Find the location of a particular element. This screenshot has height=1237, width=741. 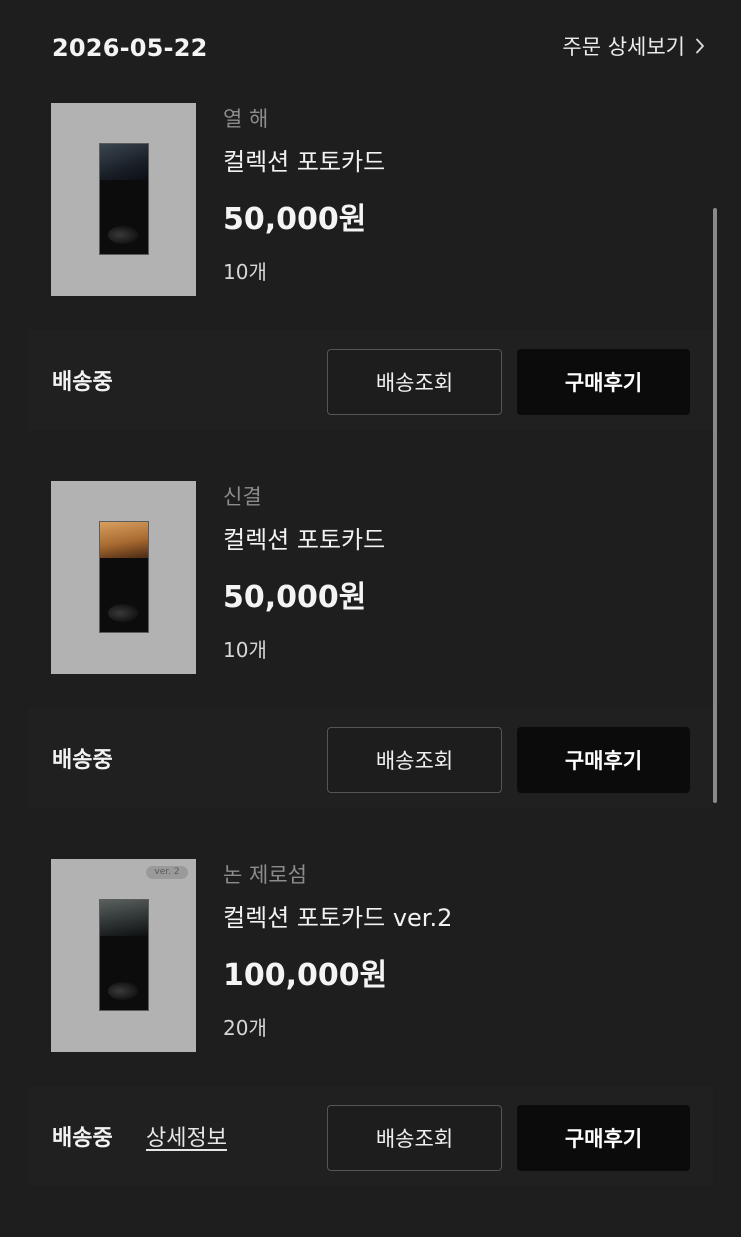

order-header: 2026-05-22 주문 상세보기 is located at coordinates (370, 50).